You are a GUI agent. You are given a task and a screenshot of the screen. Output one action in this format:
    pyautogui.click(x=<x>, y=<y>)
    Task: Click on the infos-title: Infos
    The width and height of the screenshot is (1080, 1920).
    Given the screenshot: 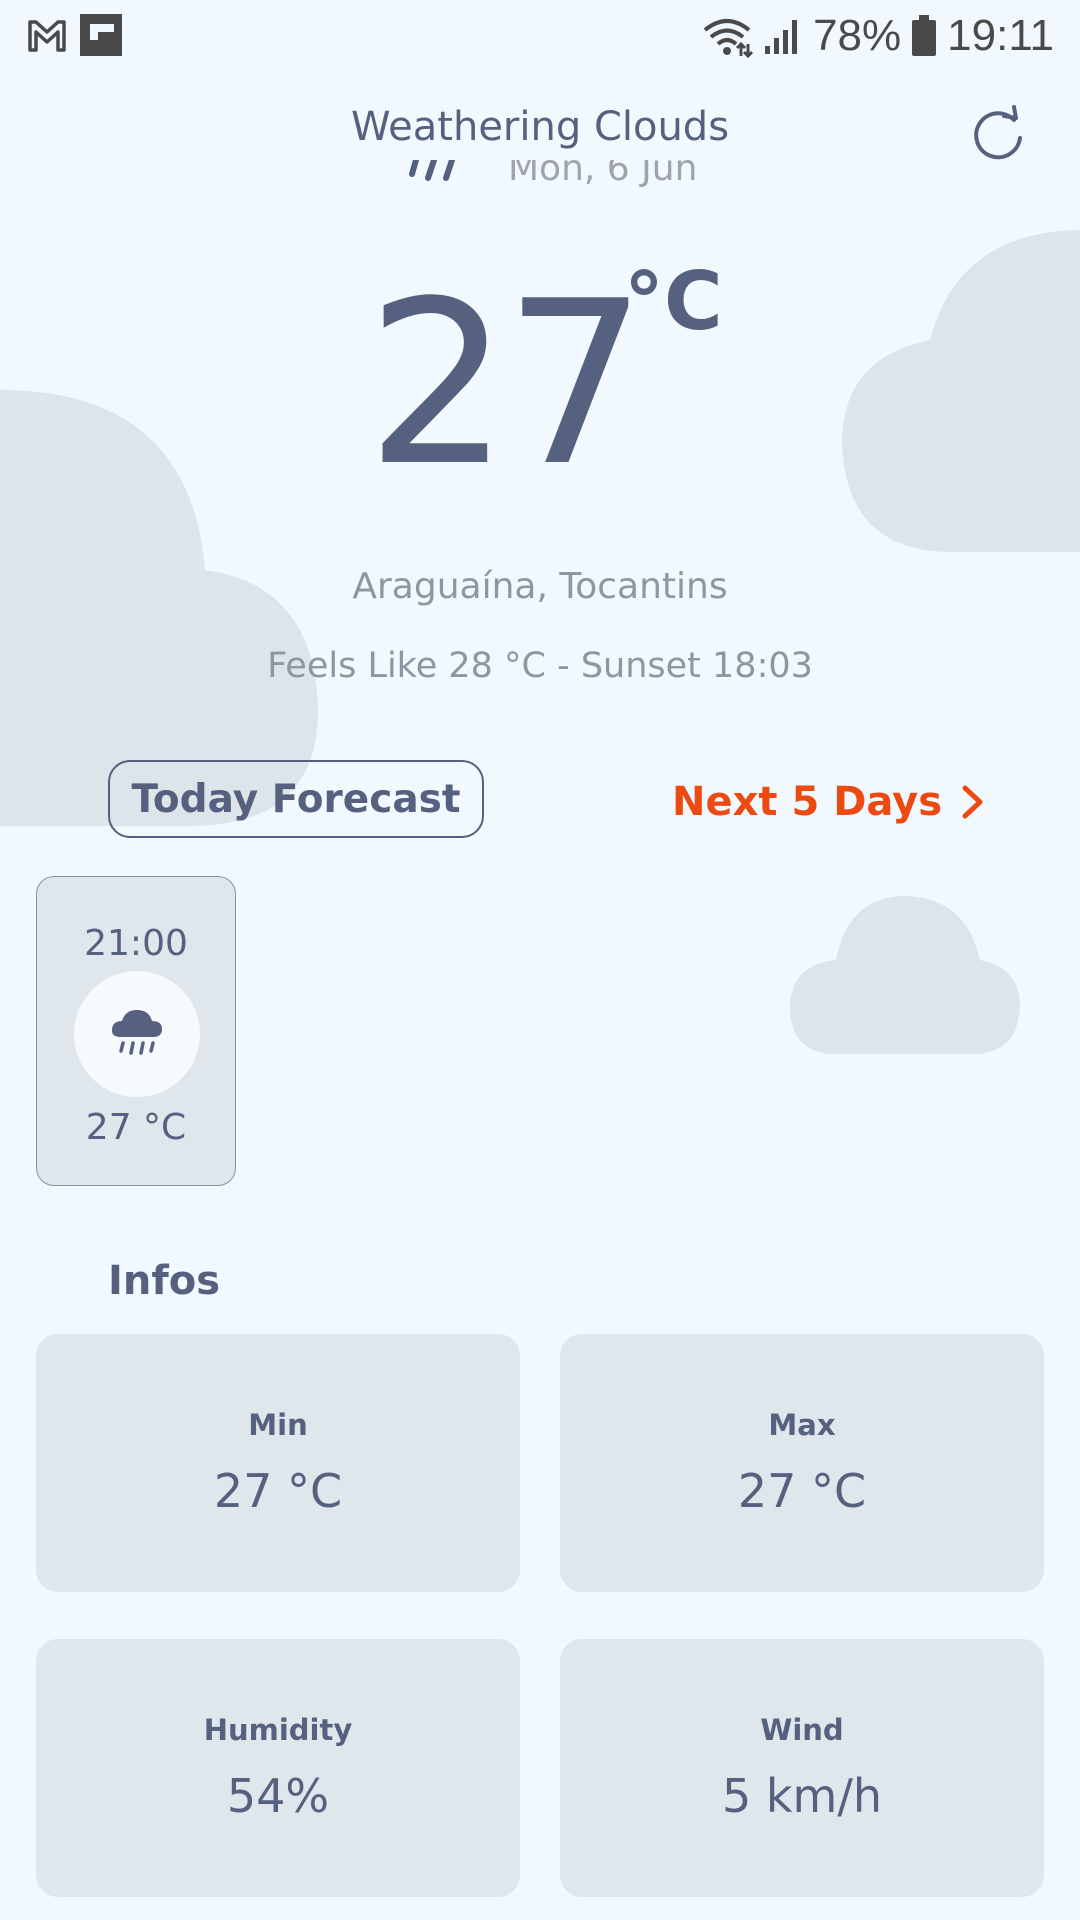 What is the action you would take?
    pyautogui.click(x=164, y=1281)
    